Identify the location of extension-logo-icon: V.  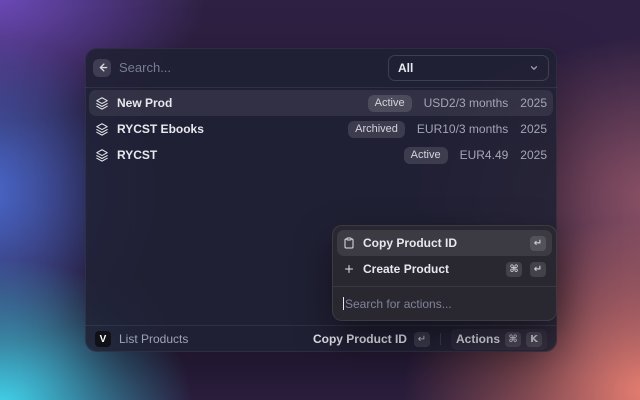
(103, 339).